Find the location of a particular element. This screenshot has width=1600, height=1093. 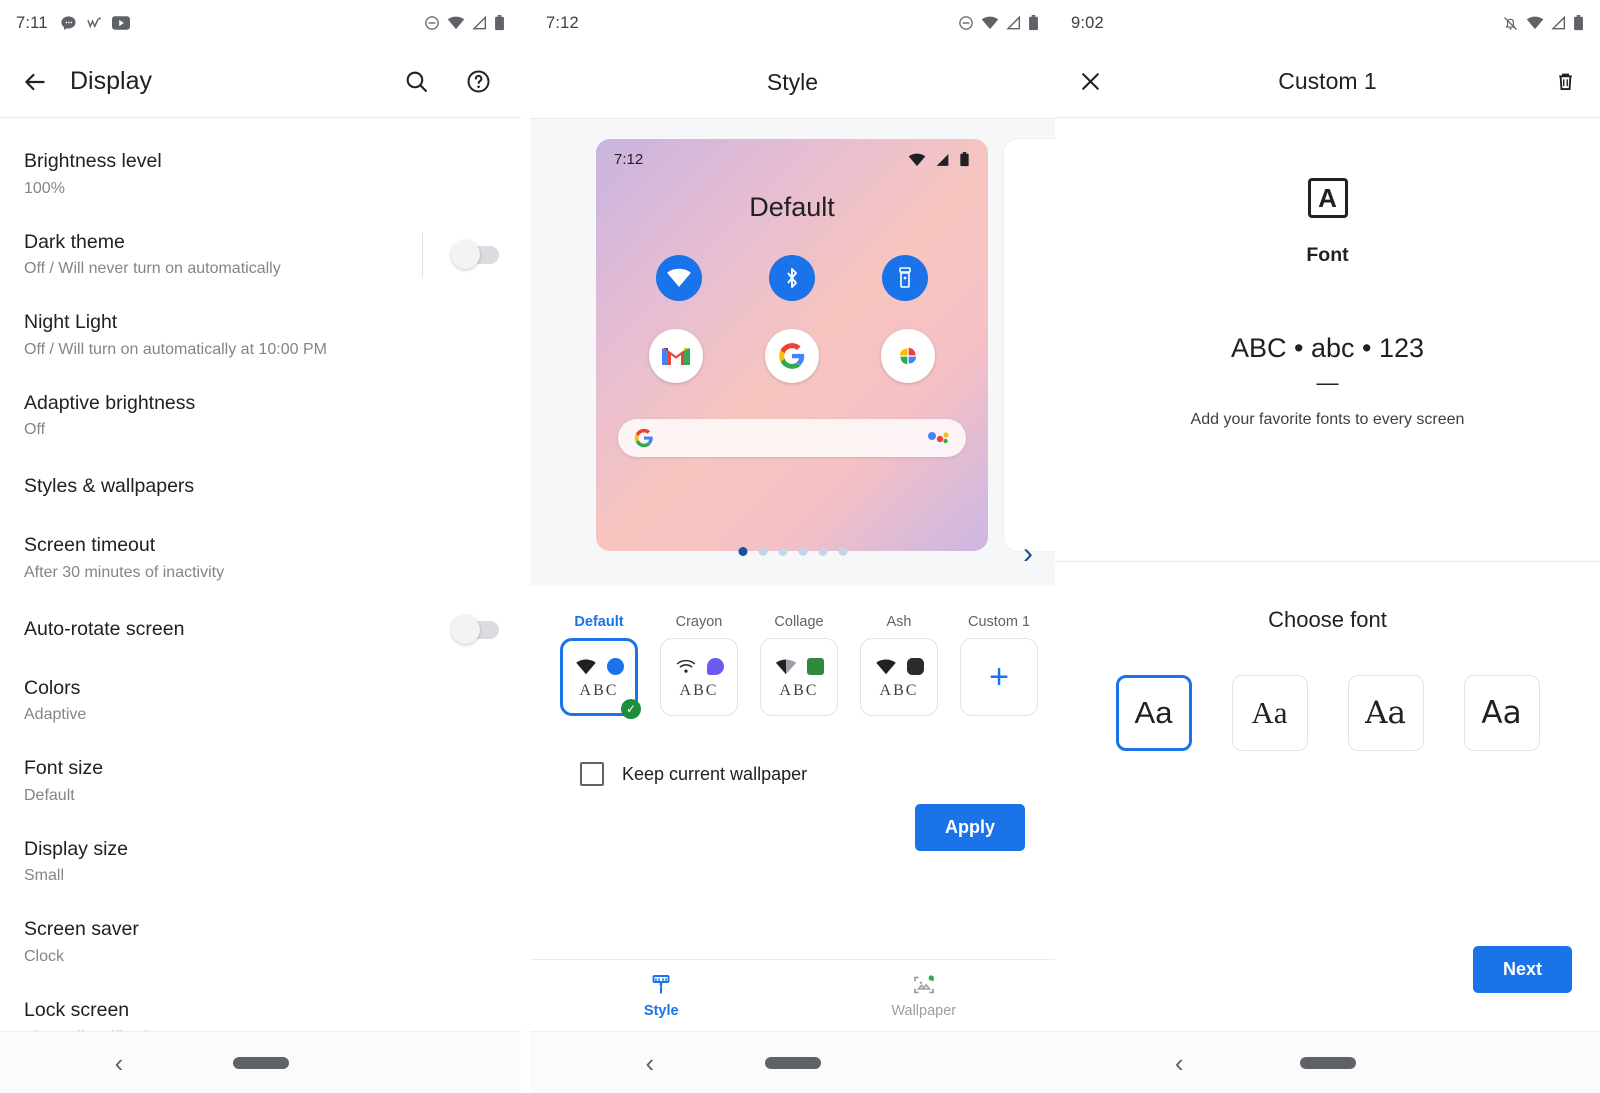

wifi-solid-icon is located at coordinates (585, 666).